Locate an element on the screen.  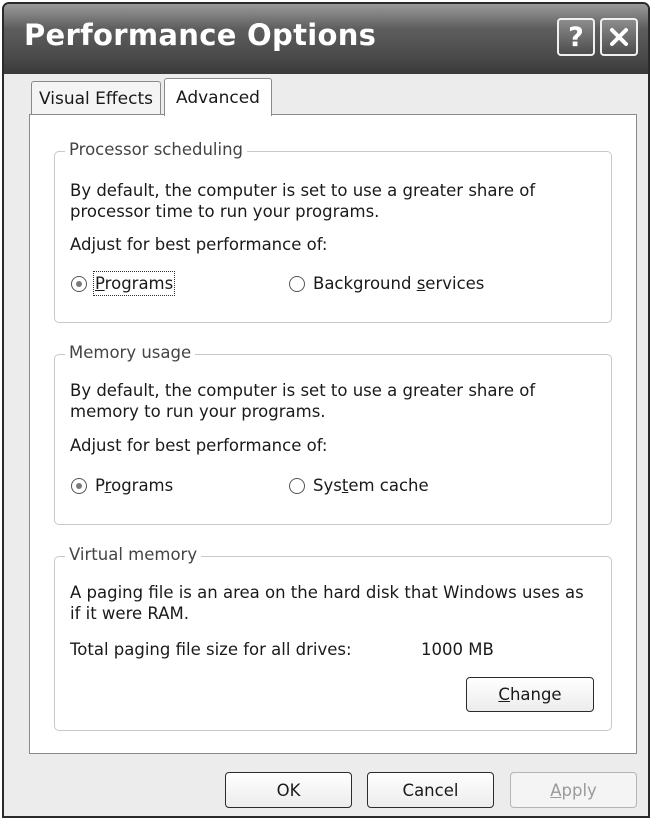
paging-size-label: Total paging file size for all drives: is located at coordinates (211, 649).